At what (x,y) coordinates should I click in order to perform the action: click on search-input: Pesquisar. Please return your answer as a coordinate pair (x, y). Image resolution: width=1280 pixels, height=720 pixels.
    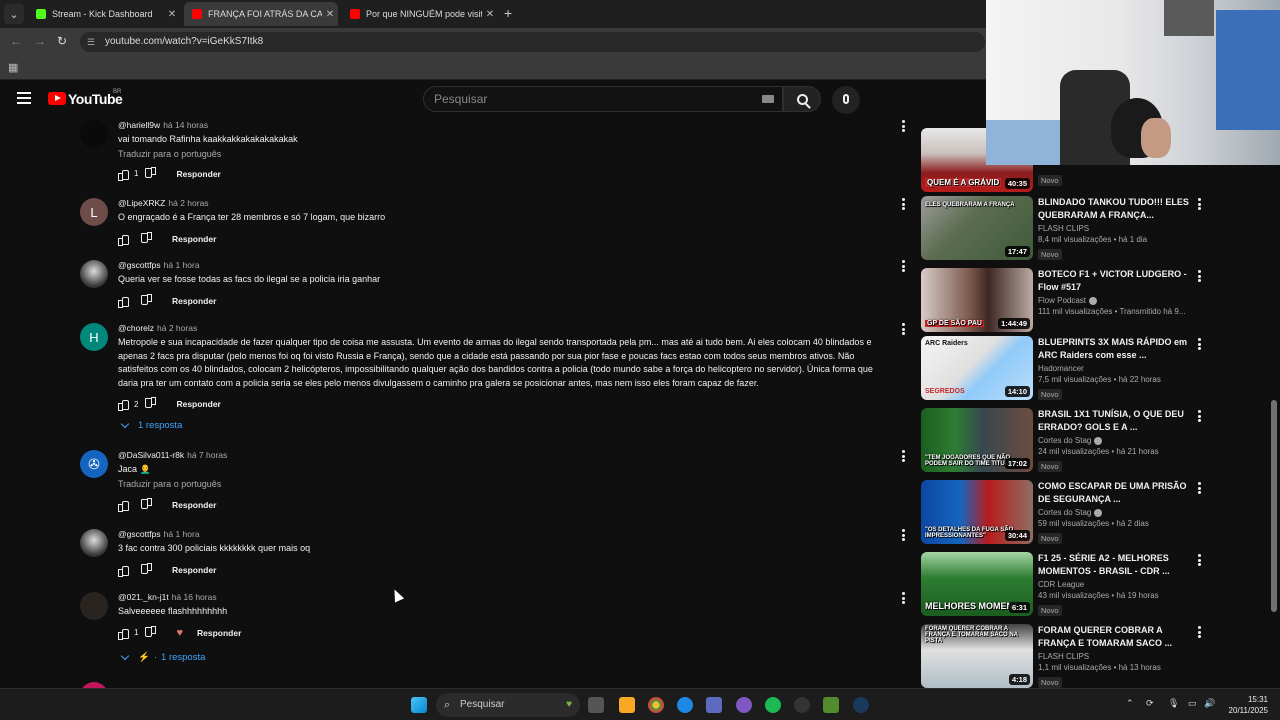
    Looking at the image, I should click on (603, 99).